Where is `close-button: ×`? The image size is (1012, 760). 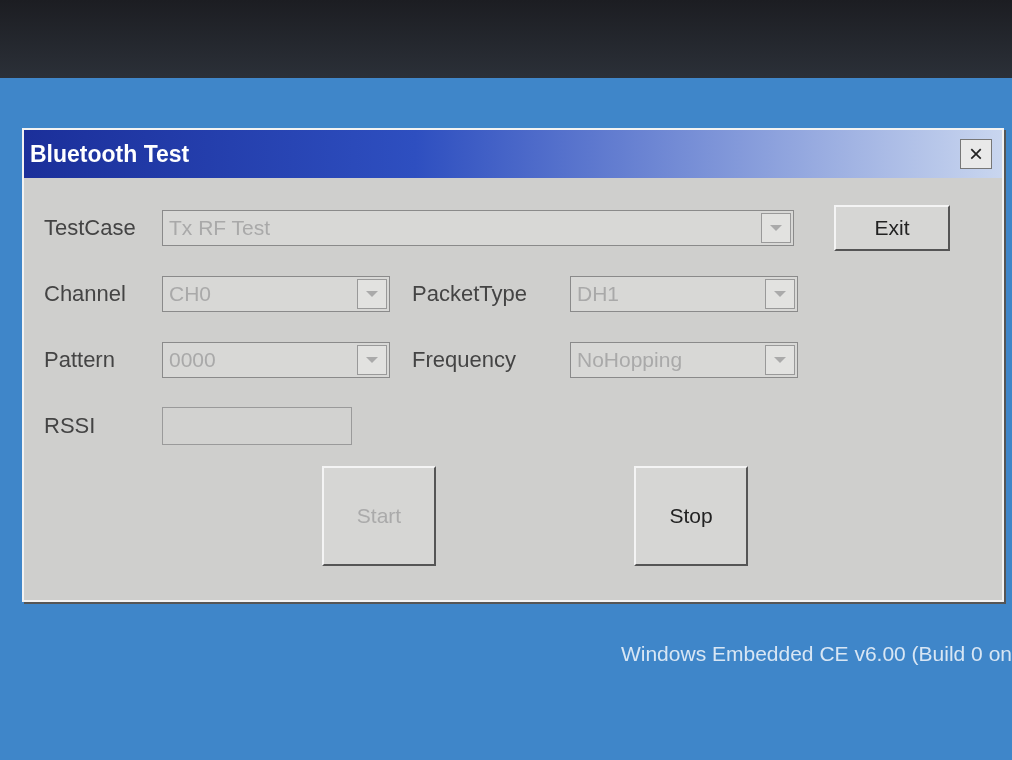 close-button: × is located at coordinates (976, 154).